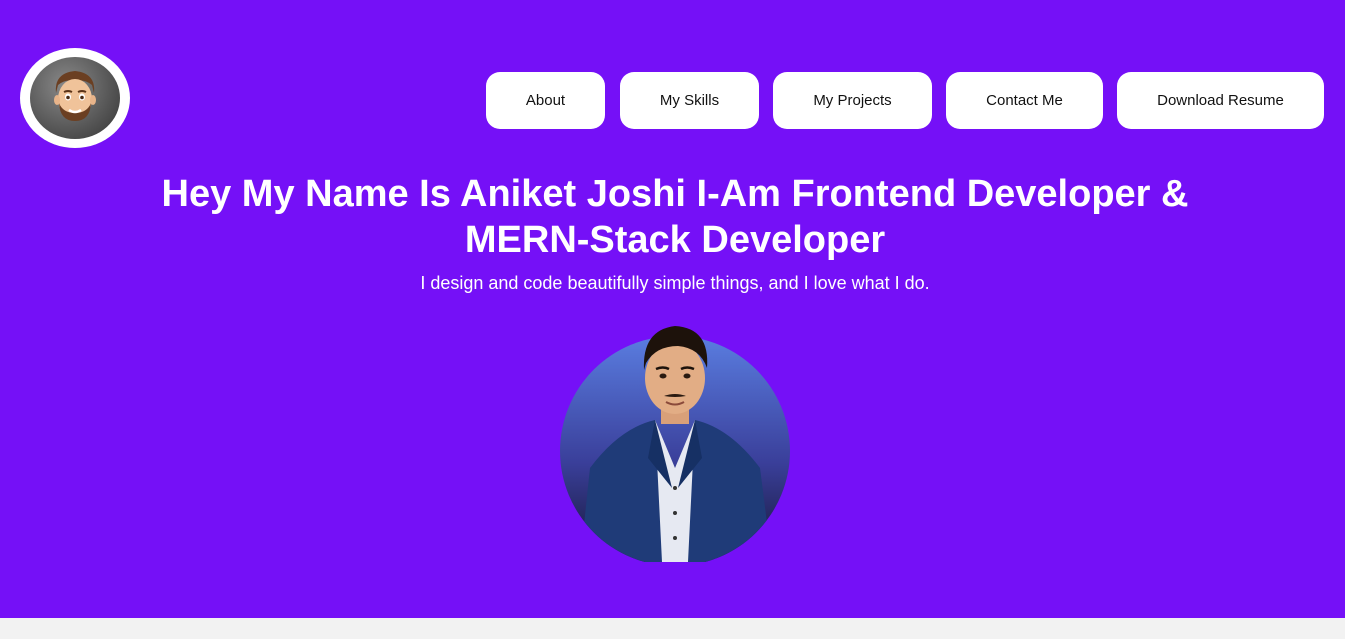 Image resolution: width=1345 pixels, height=639 pixels. I want to click on nav-about-button: About, so click(545, 100).